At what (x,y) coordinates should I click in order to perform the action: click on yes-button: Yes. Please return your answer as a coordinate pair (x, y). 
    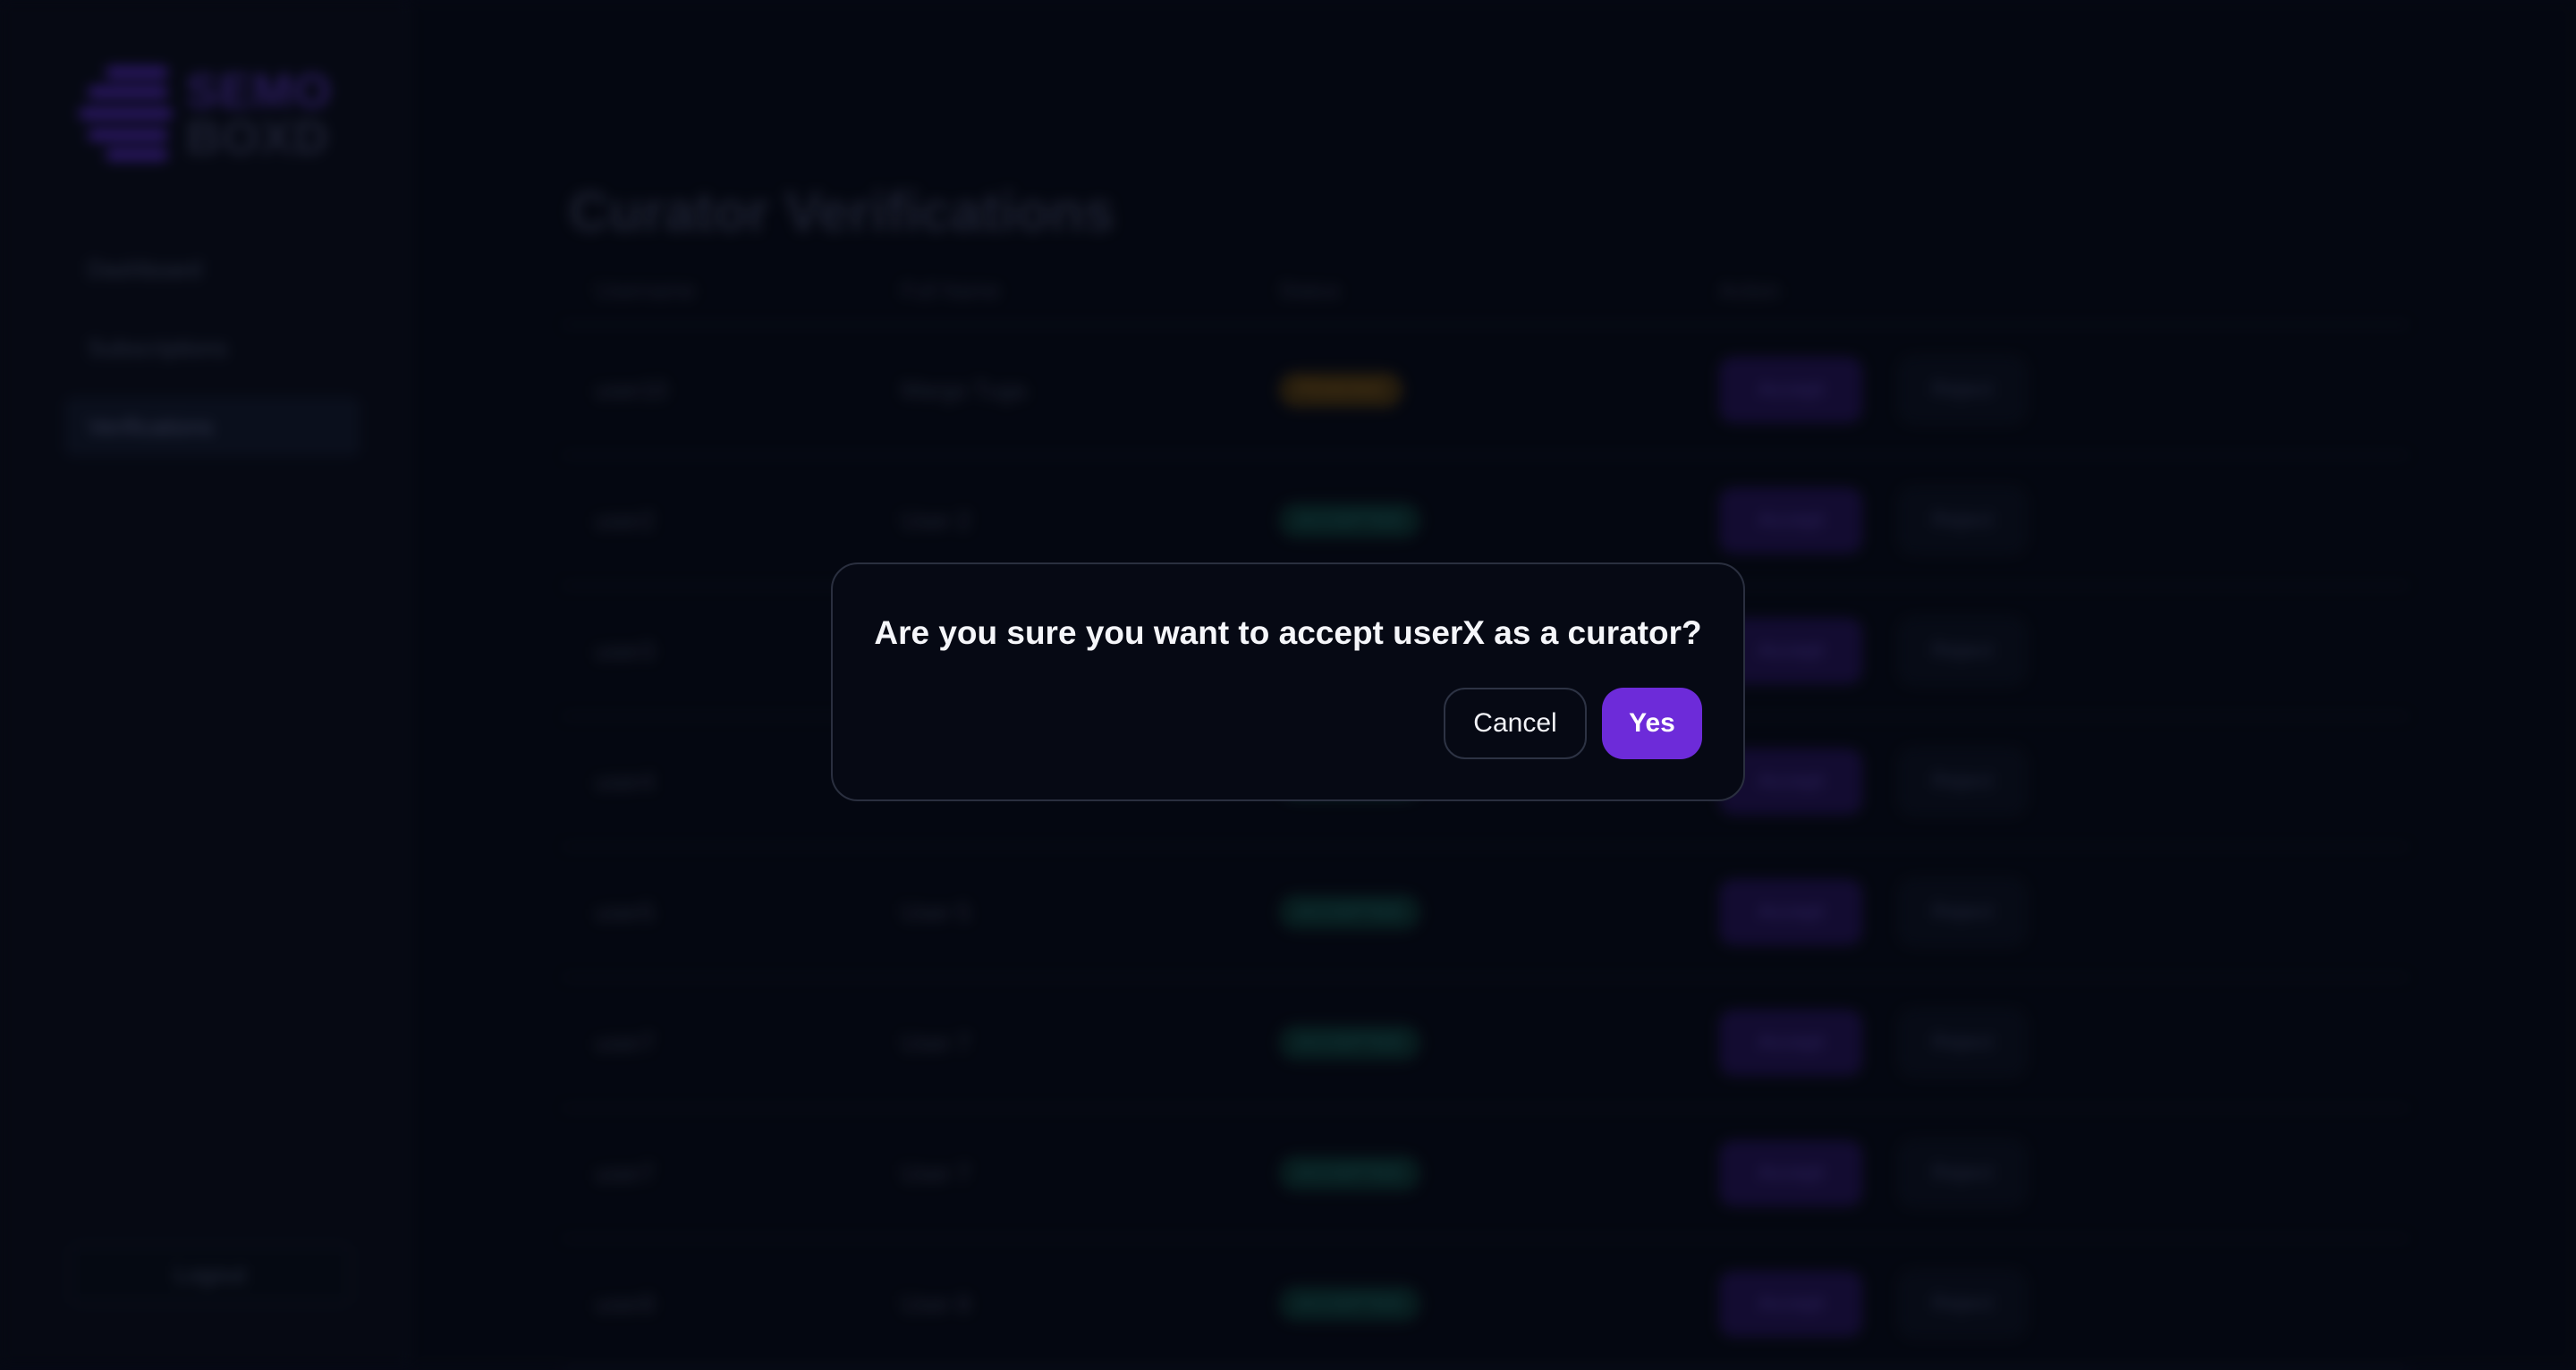
    Looking at the image, I should click on (1652, 723).